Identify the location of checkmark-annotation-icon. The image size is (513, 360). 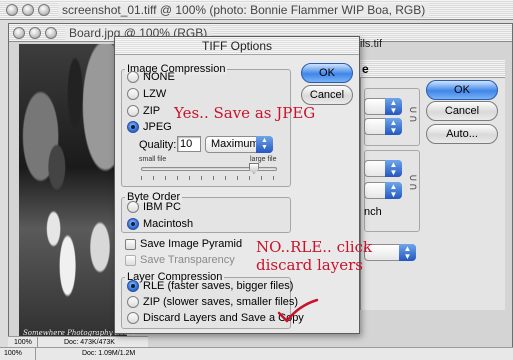
(298, 310).